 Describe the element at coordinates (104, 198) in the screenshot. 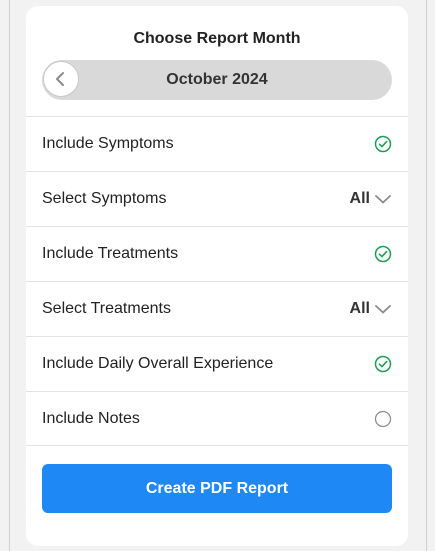

I see `option-label: Select Symptoms` at that location.